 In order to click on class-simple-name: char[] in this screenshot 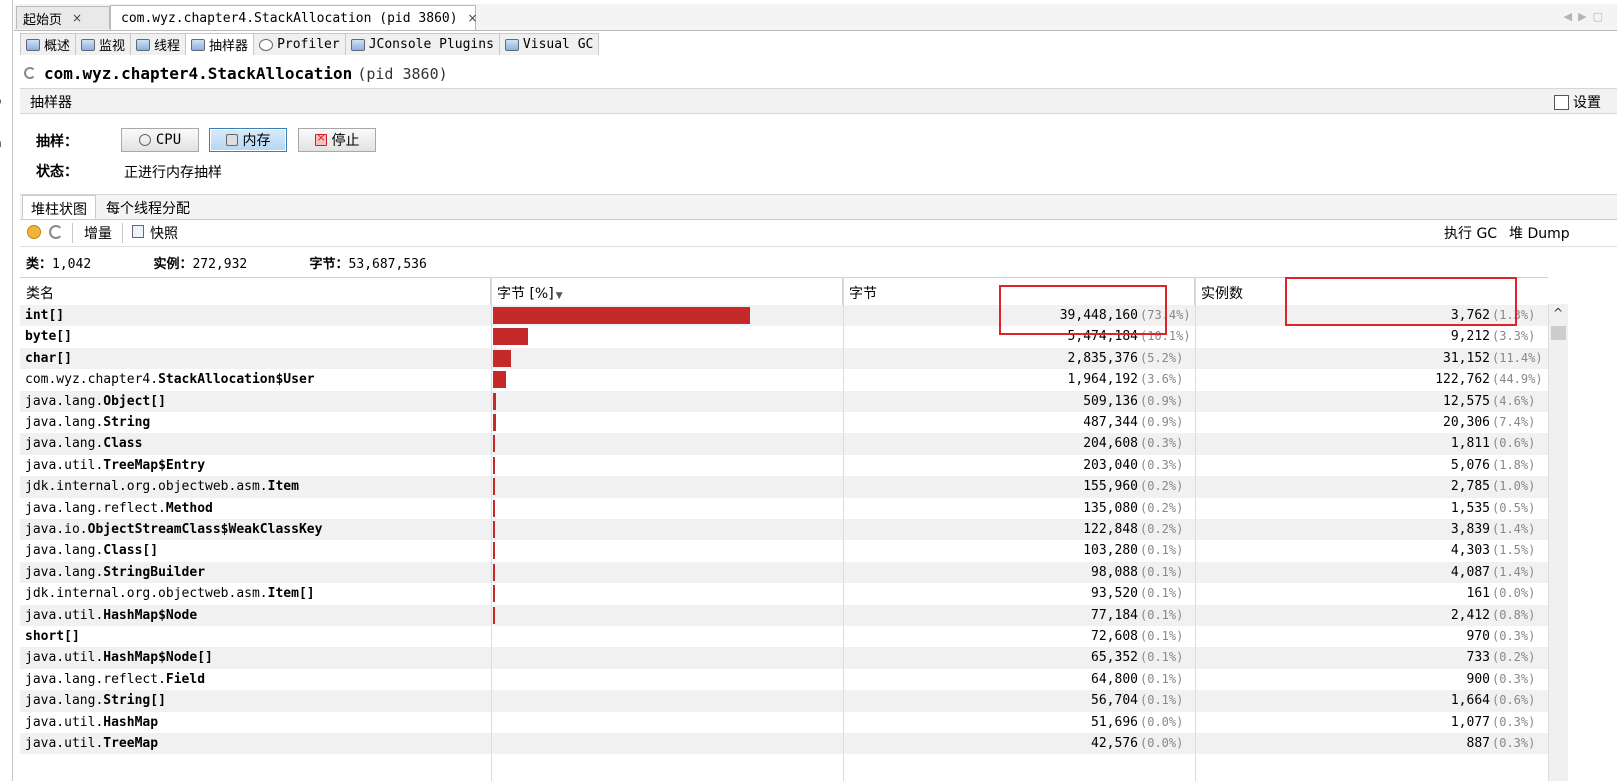, I will do `click(48, 358)`.